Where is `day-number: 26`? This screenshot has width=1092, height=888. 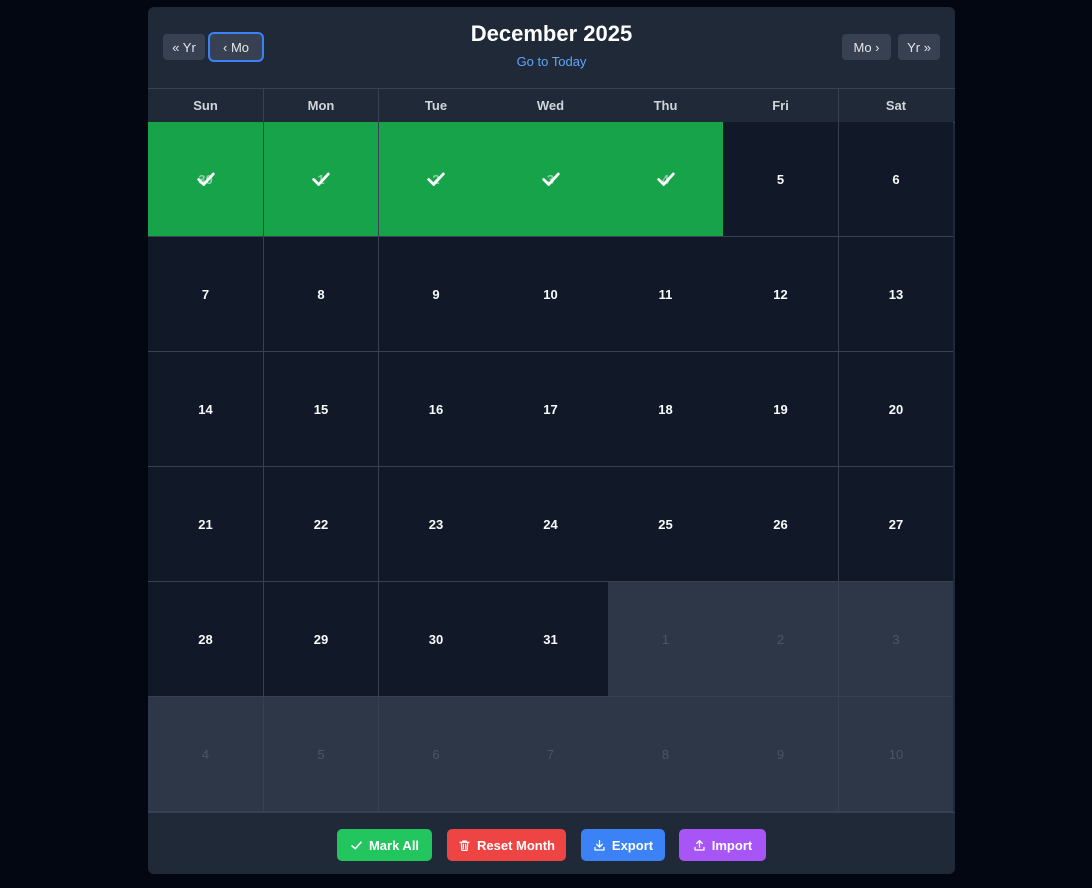
day-number: 26 is located at coordinates (780, 524).